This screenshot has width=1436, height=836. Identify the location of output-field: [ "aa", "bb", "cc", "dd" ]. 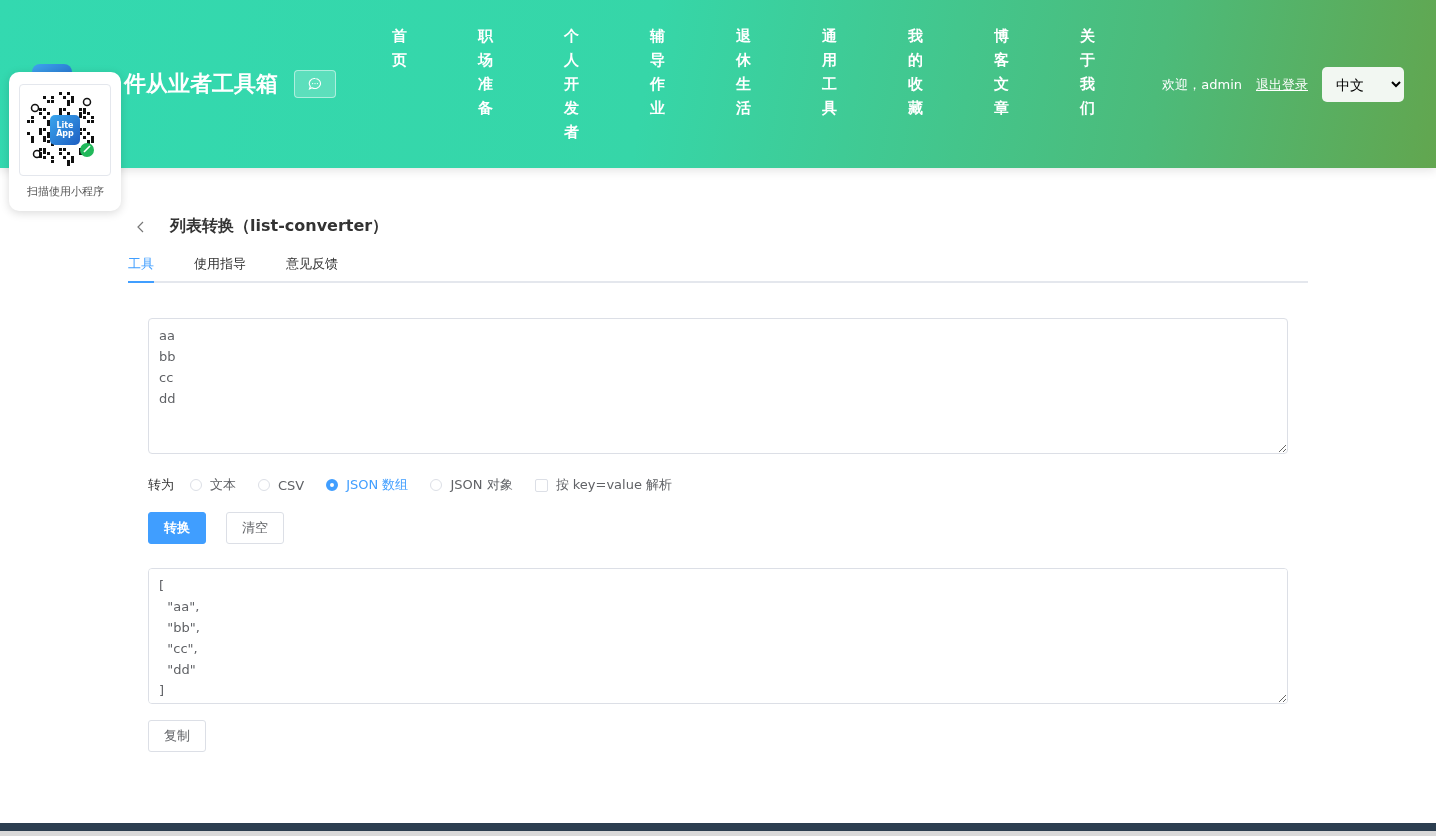
(718, 636).